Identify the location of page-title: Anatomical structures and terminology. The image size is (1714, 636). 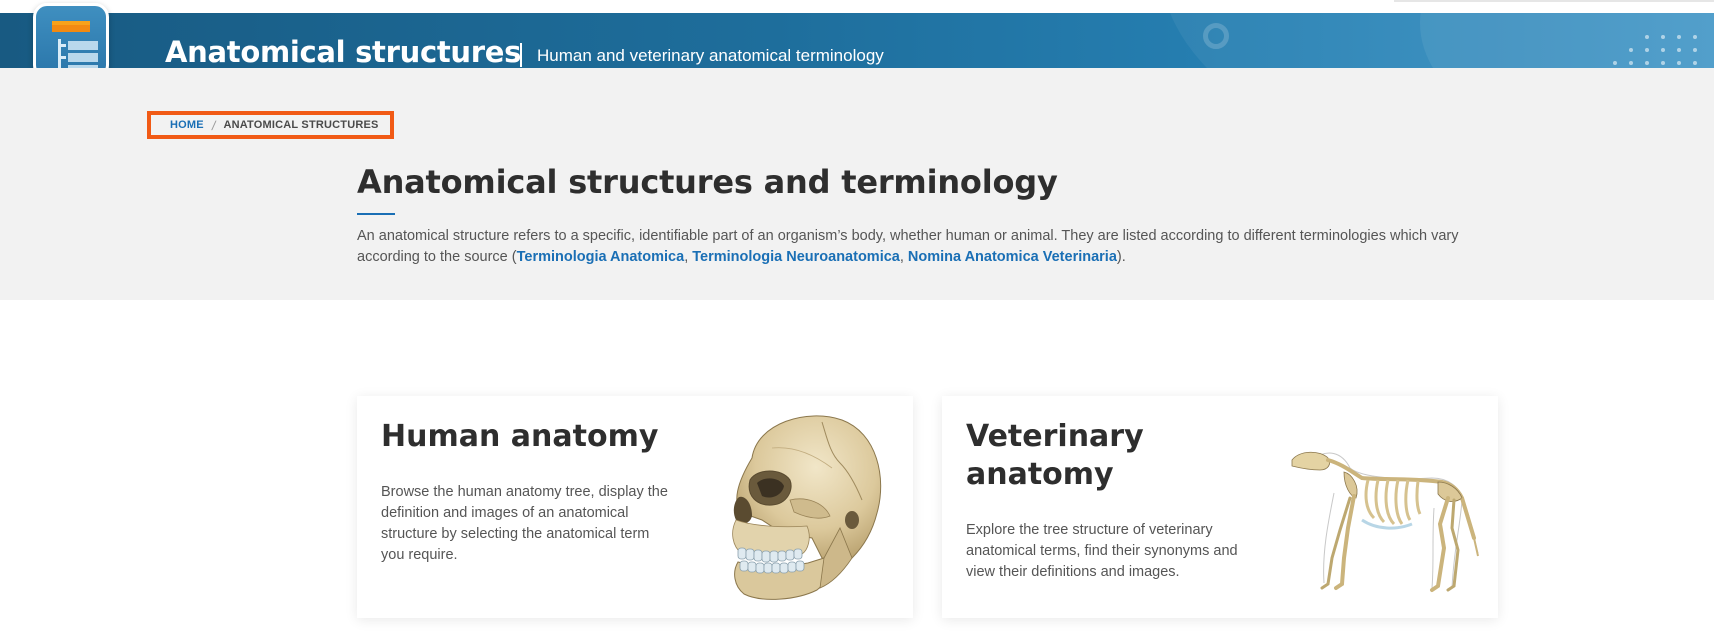
(707, 182).